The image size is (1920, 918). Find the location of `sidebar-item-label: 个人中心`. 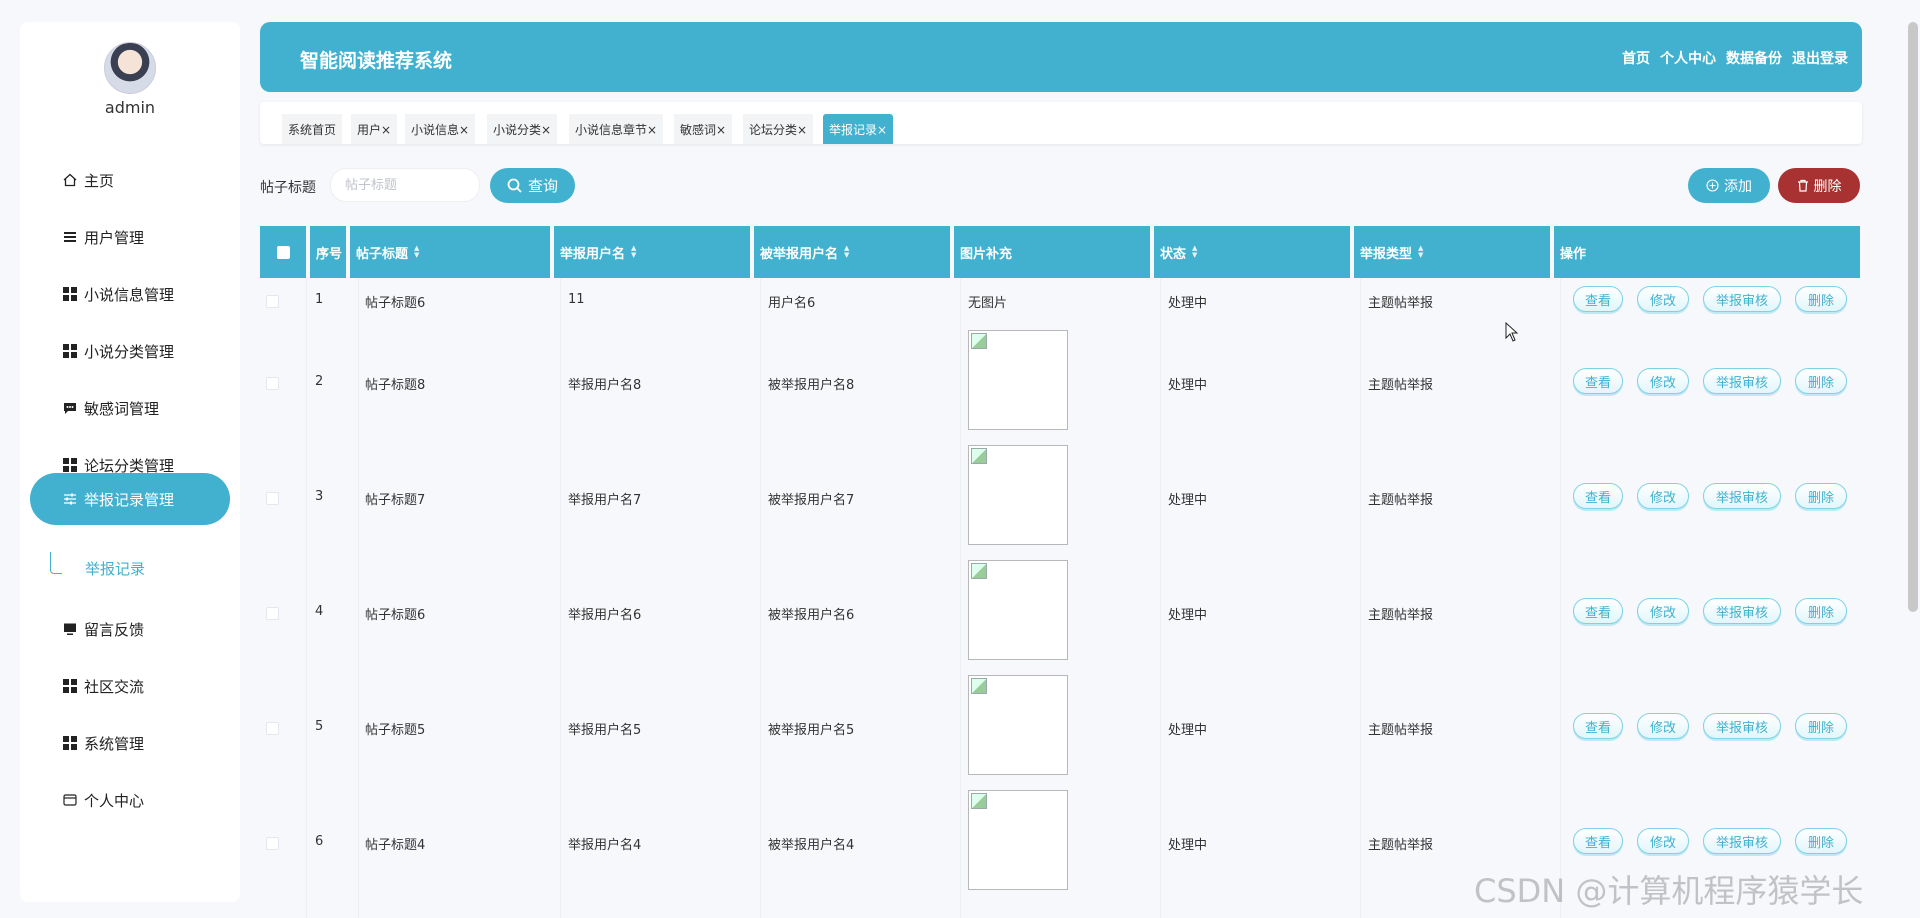

sidebar-item-label: 个人中心 is located at coordinates (114, 800).